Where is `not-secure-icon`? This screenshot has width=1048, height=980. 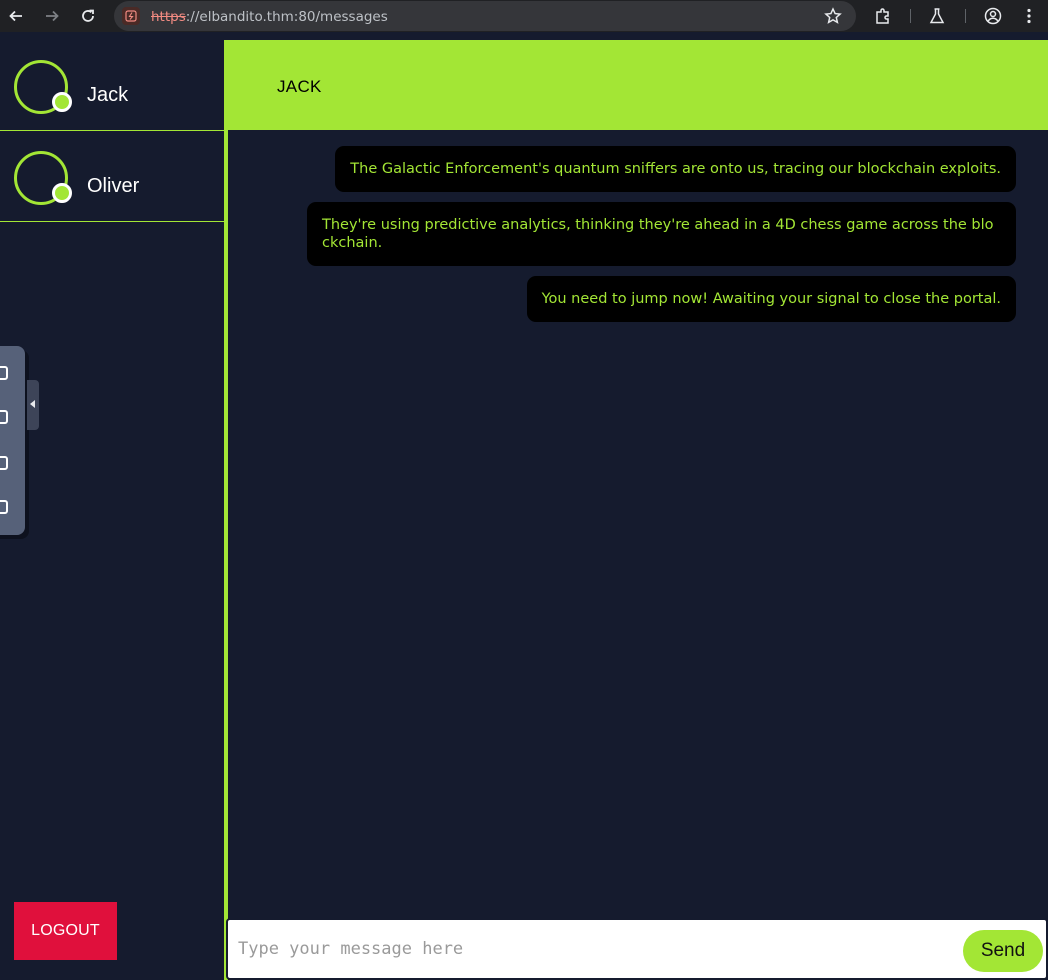
not-secure-icon is located at coordinates (131, 16).